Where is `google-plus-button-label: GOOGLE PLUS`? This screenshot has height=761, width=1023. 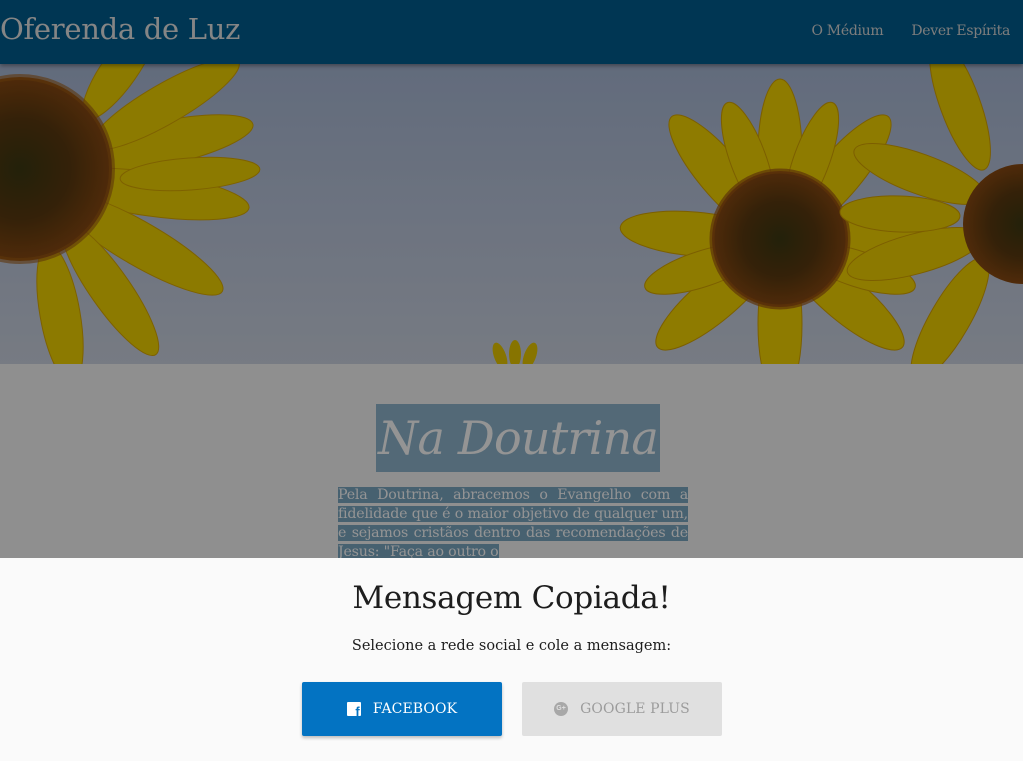
google-plus-button-label: GOOGLE PLUS is located at coordinates (635, 709).